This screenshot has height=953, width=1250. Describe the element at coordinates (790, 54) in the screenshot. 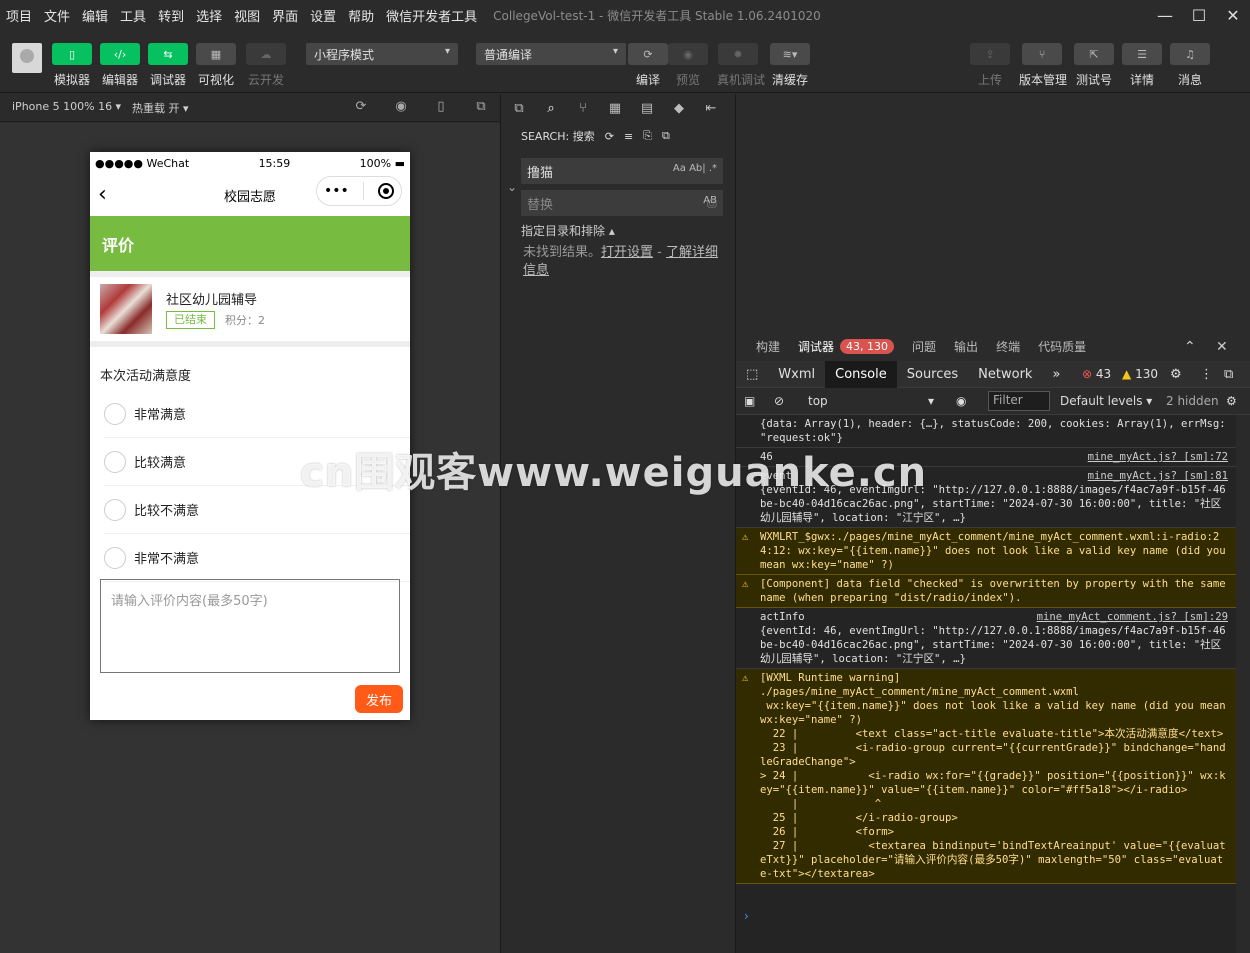

I see `clear-cache-button: ≋▾` at that location.